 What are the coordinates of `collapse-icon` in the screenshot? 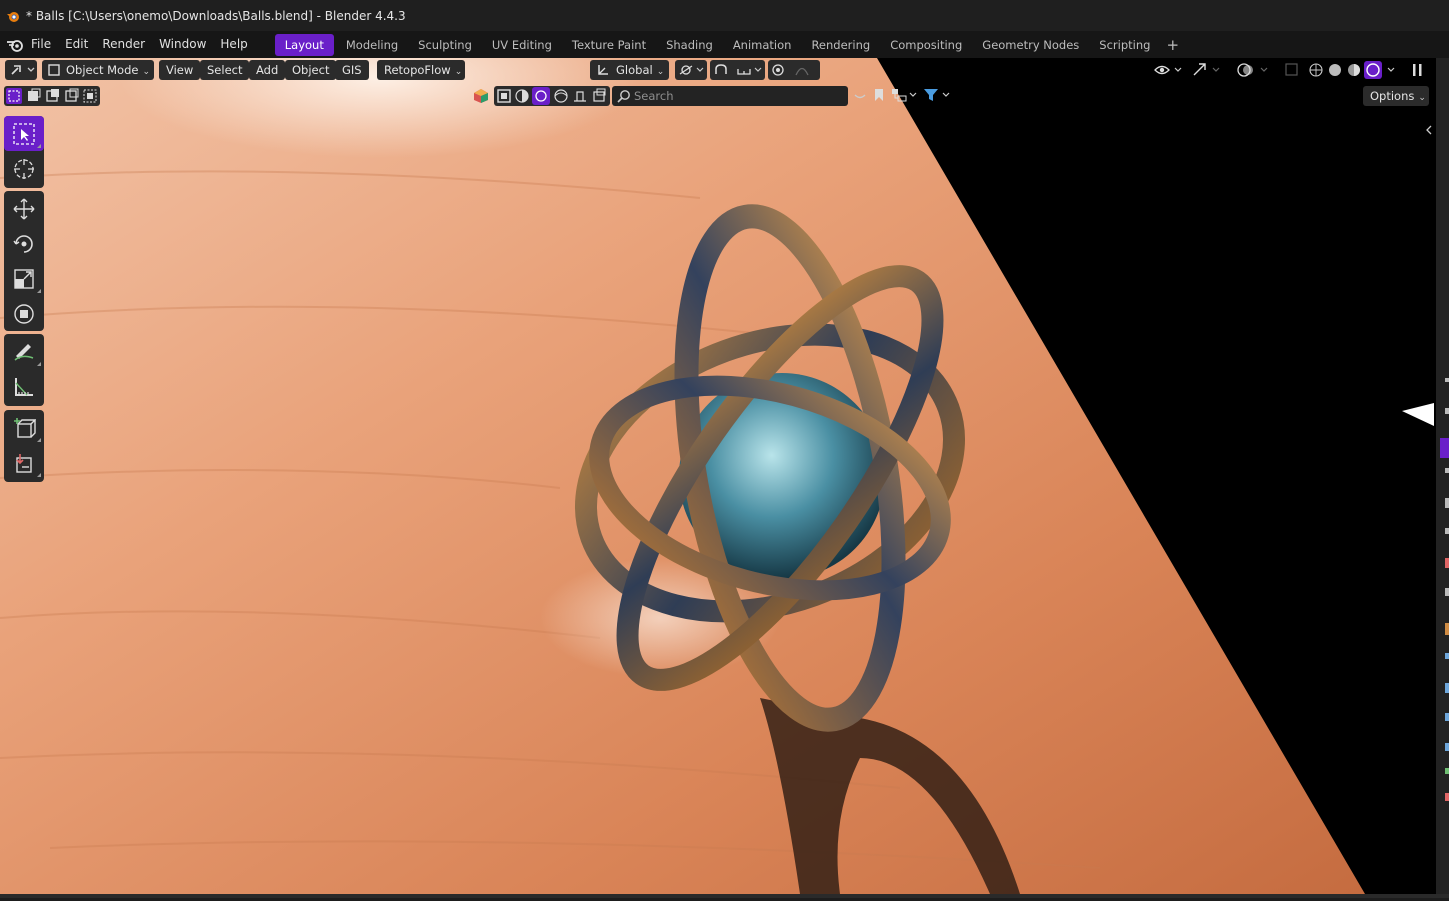 It's located at (860, 96).